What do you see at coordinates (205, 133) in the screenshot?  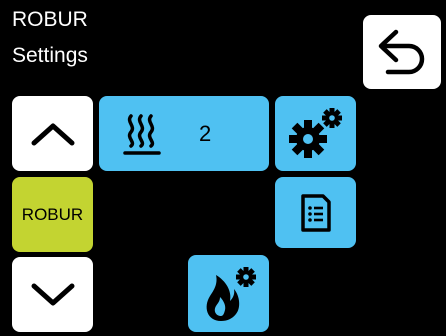 I see `heating-level-value: 2` at bounding box center [205, 133].